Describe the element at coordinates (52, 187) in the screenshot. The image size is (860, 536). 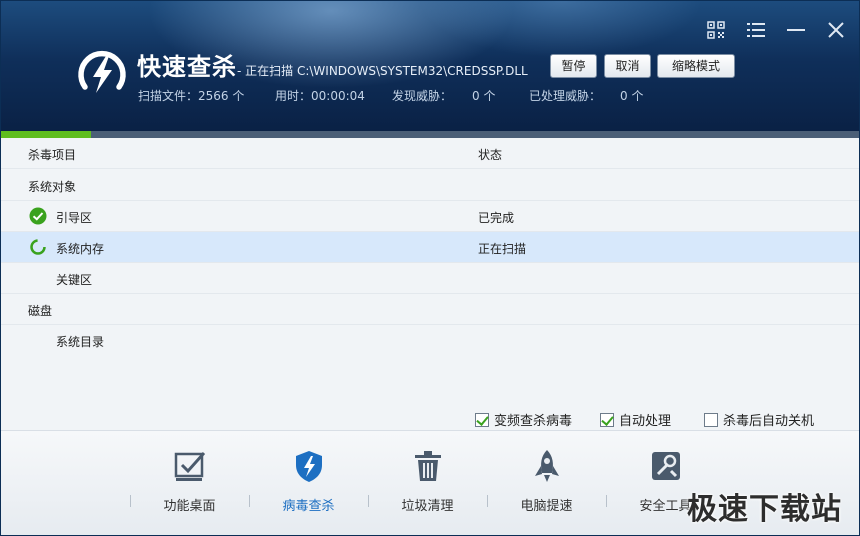
I see `row-label: 系统对象` at that location.